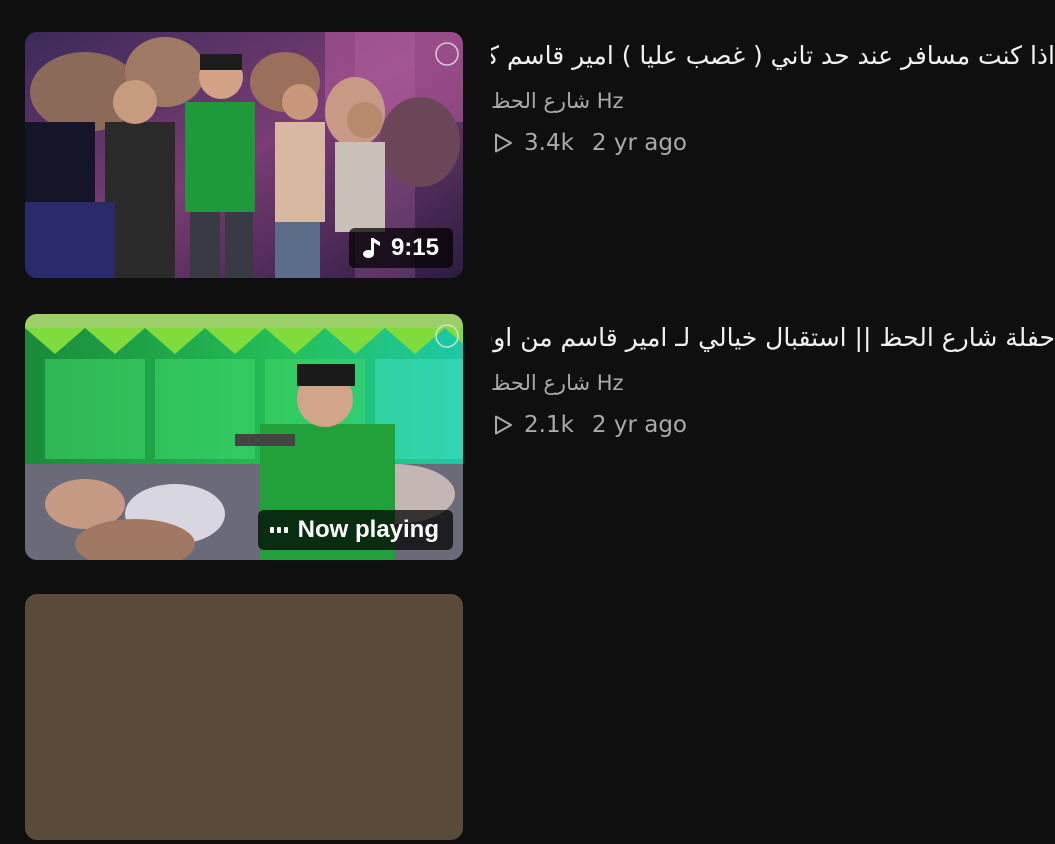 This screenshot has width=1055, height=844. I want to click on now-playing-text: Now playing, so click(368, 529).